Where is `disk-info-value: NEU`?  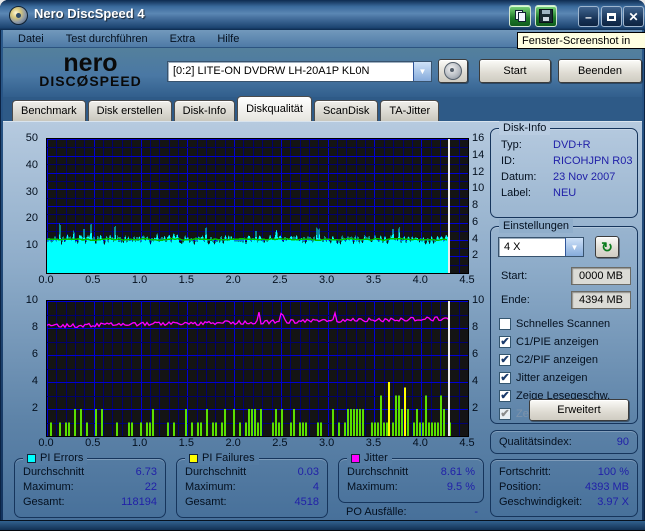
disk-info-value: NEU is located at coordinates (565, 193).